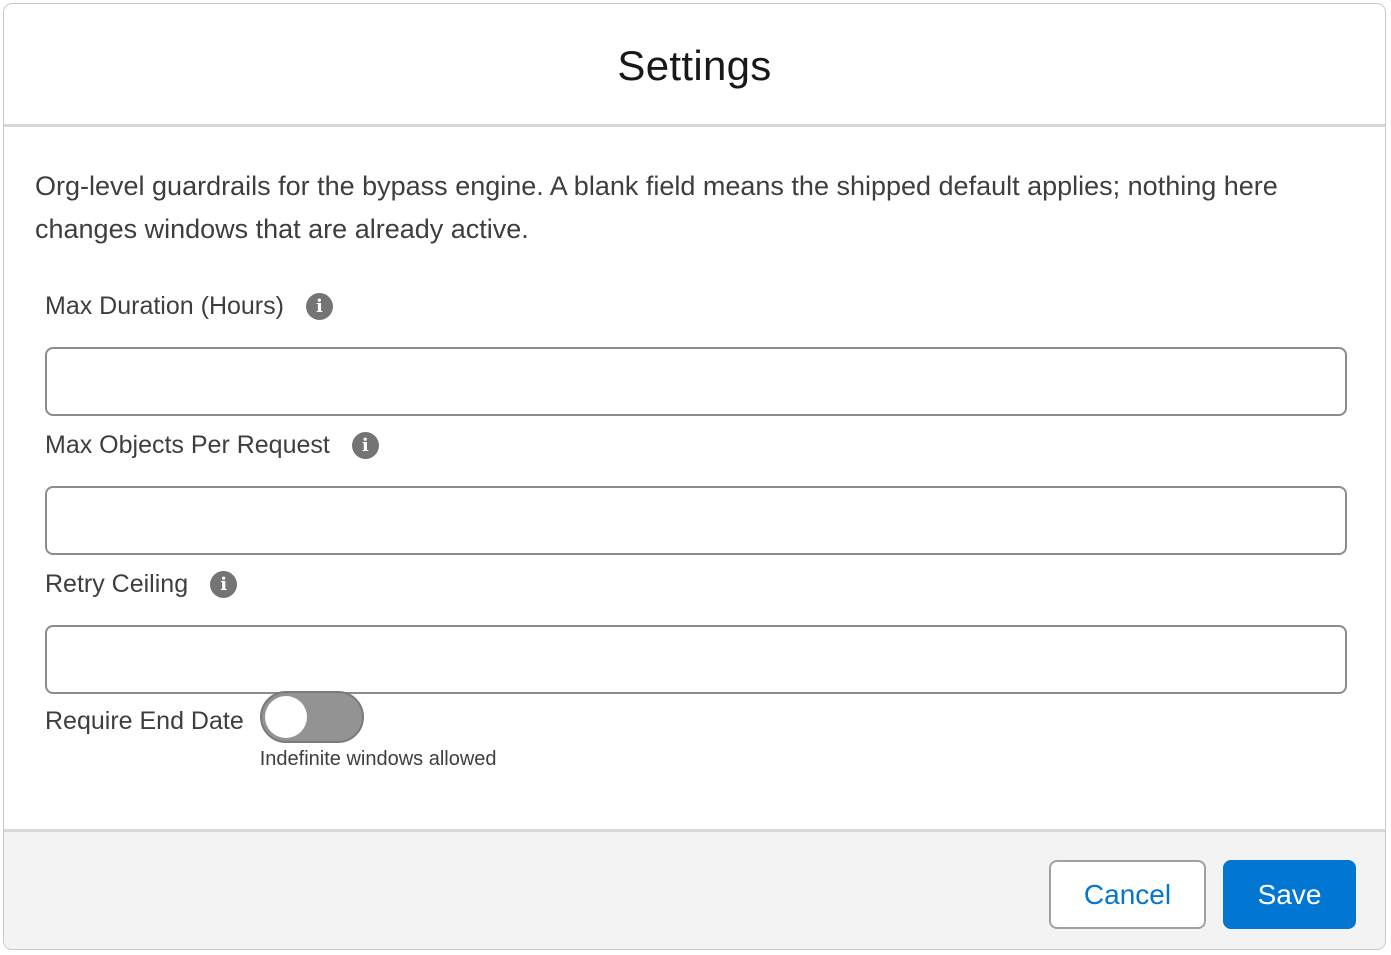 Image resolution: width=1391 pixels, height=955 pixels. What do you see at coordinates (144, 721) in the screenshot?
I see `require-end-date-label: Require End Date` at bounding box center [144, 721].